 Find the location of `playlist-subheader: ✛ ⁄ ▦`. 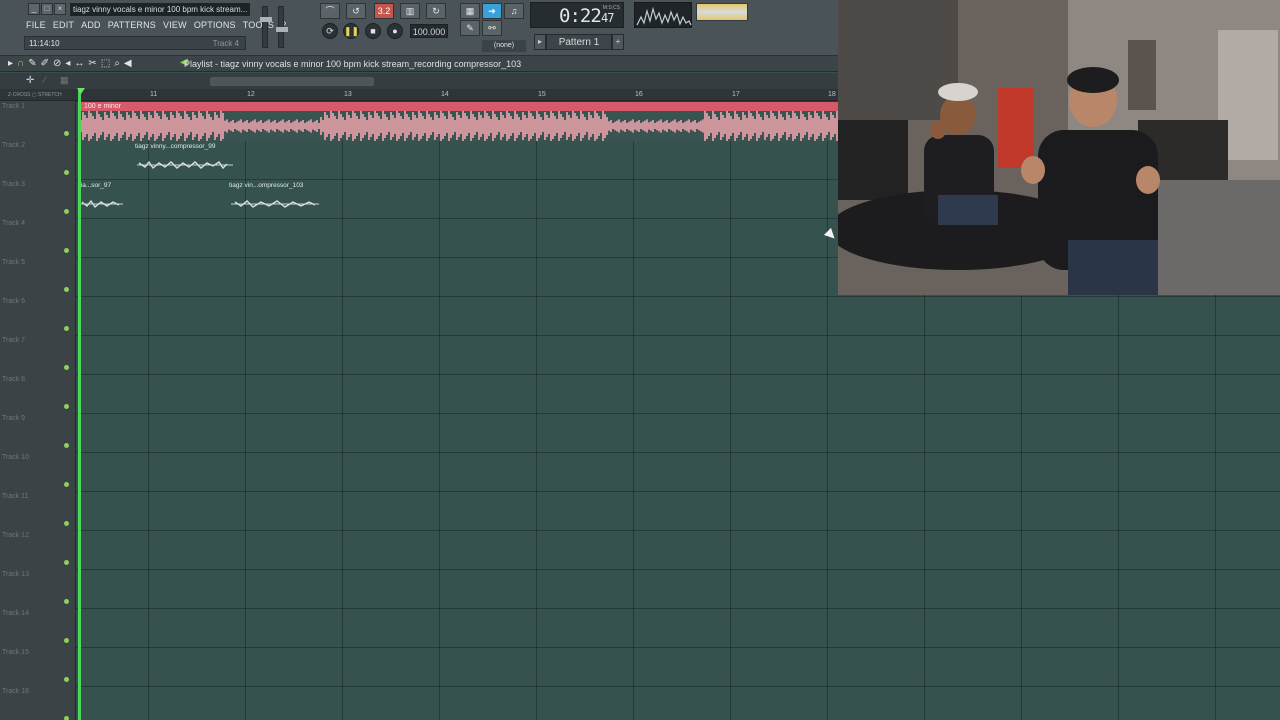

playlist-subheader: ✛ ⁄ ▦ is located at coordinates (419, 81).